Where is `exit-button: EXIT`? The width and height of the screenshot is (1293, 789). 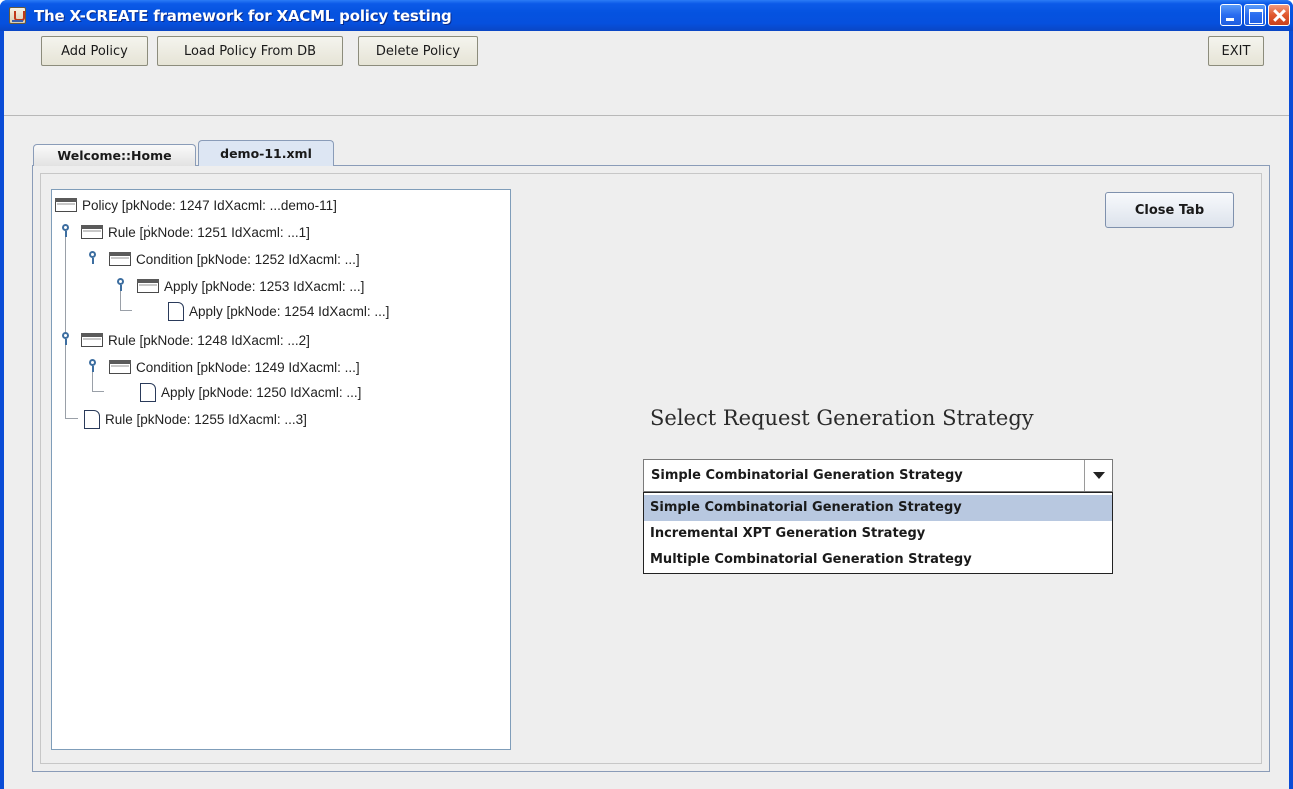 exit-button: EXIT is located at coordinates (1236, 51).